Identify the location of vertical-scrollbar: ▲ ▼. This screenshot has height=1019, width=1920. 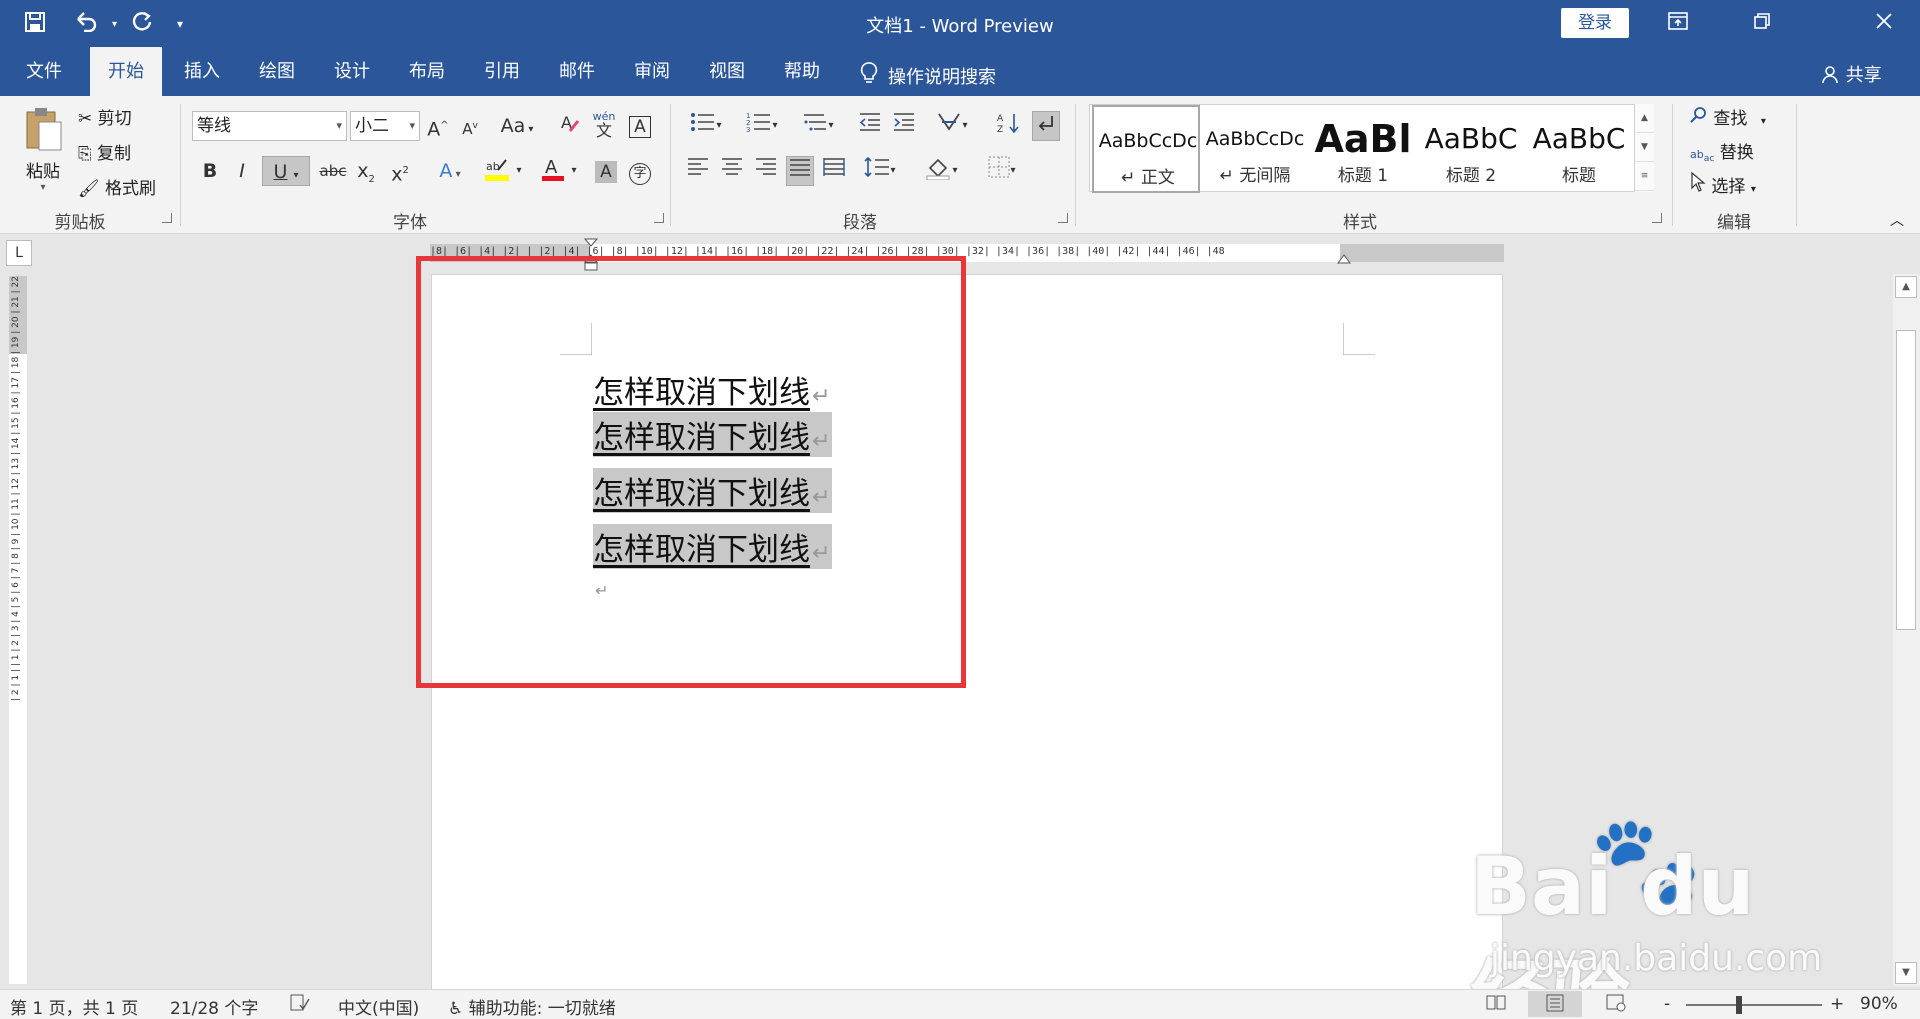
(1906, 630).